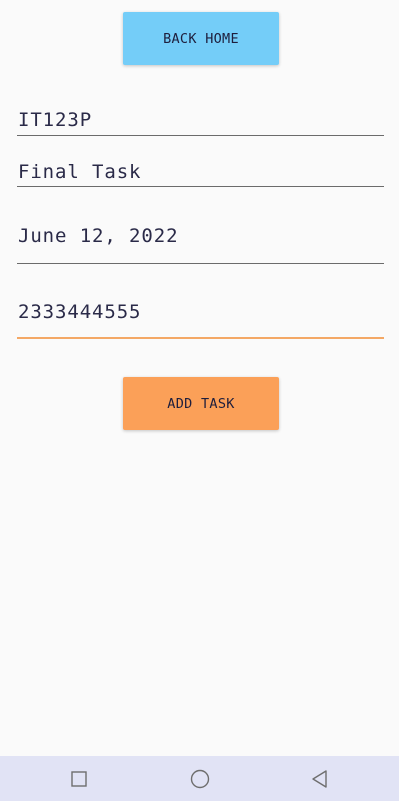 The width and height of the screenshot is (399, 801). Describe the element at coordinates (80, 312) in the screenshot. I see `phone-number-value: 2333444555` at that location.